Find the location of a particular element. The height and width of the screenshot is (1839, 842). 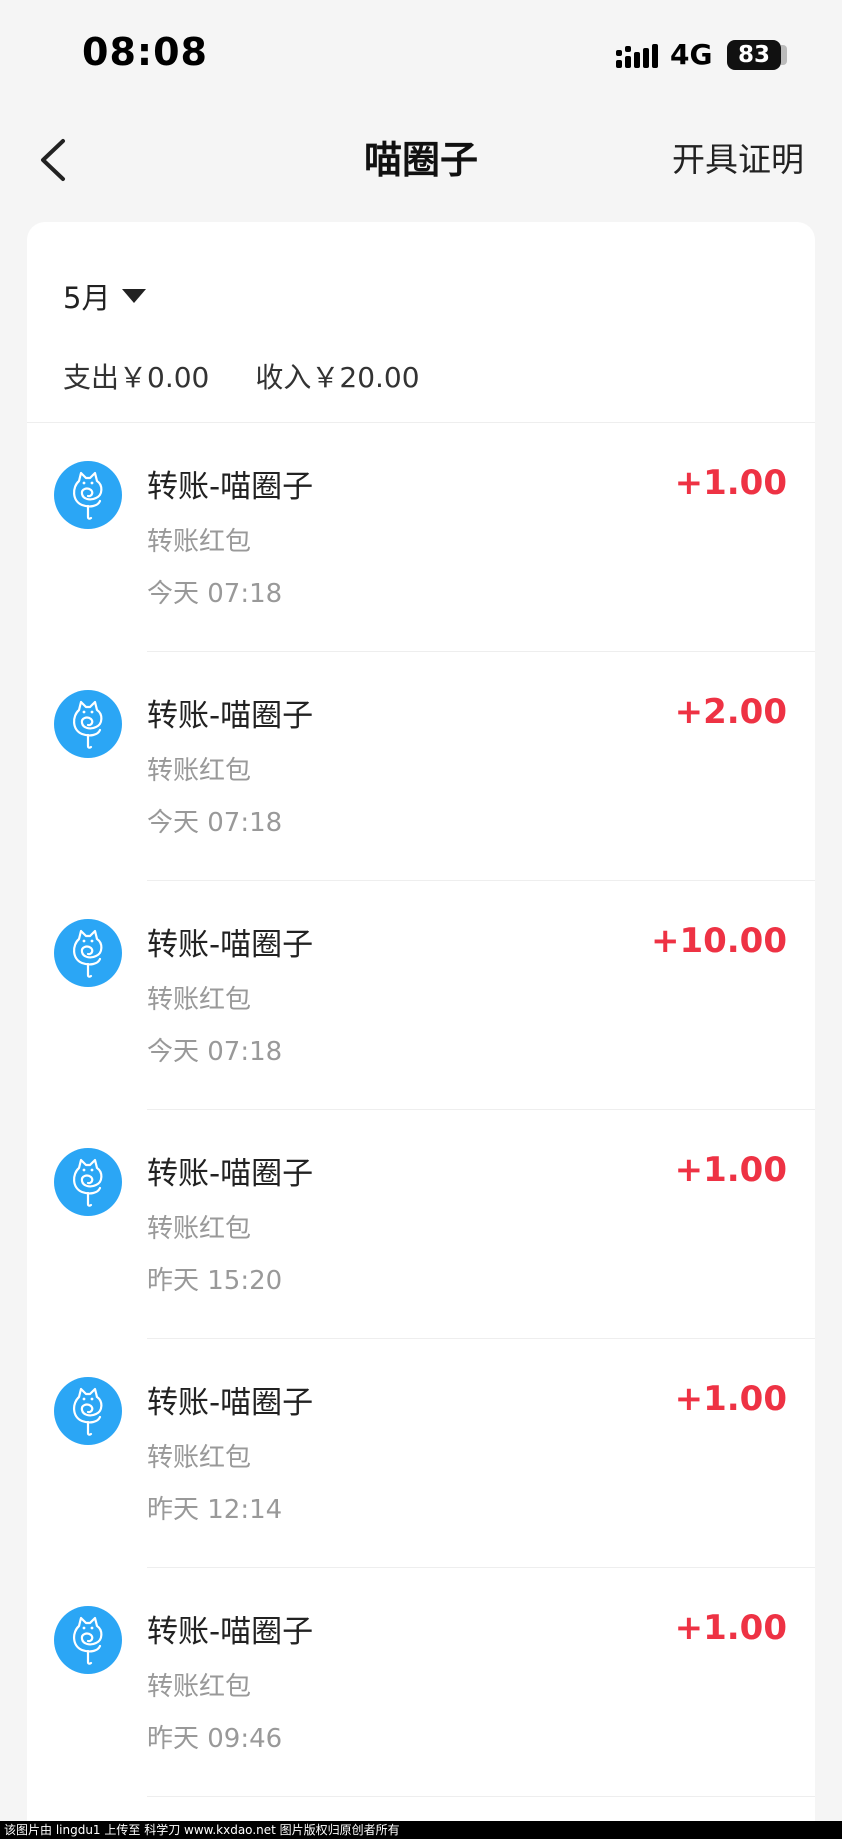

transaction-row: 转账-喵圈子 转账红包 今天 07:18 +10.00 is located at coordinates (421, 995).